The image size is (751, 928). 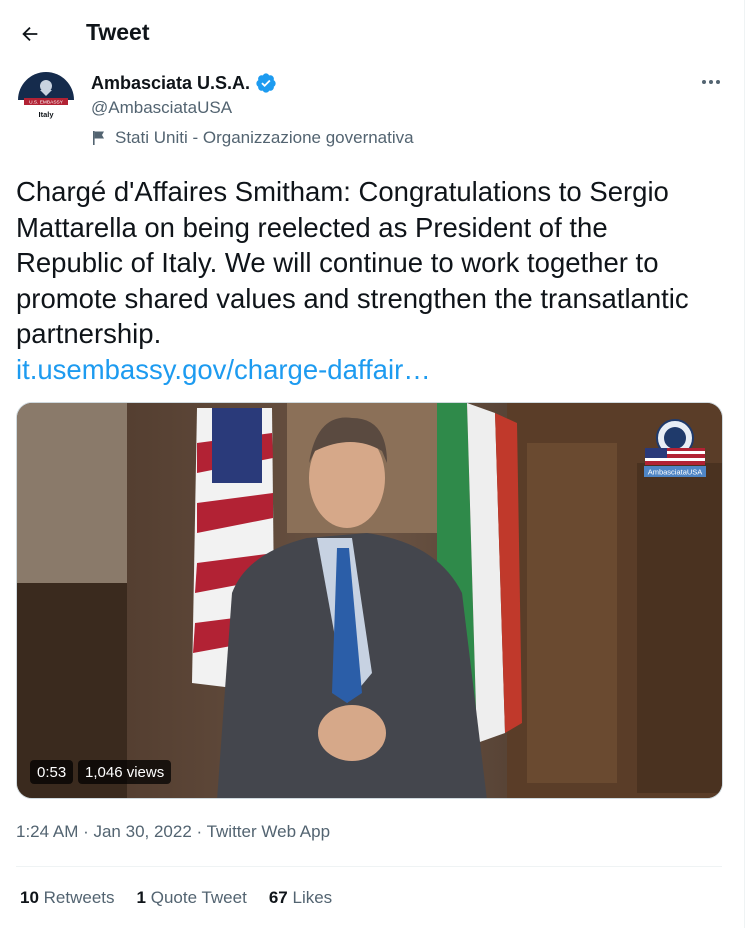 I want to click on likes-stat: 67 Likes, so click(x=300, y=898).